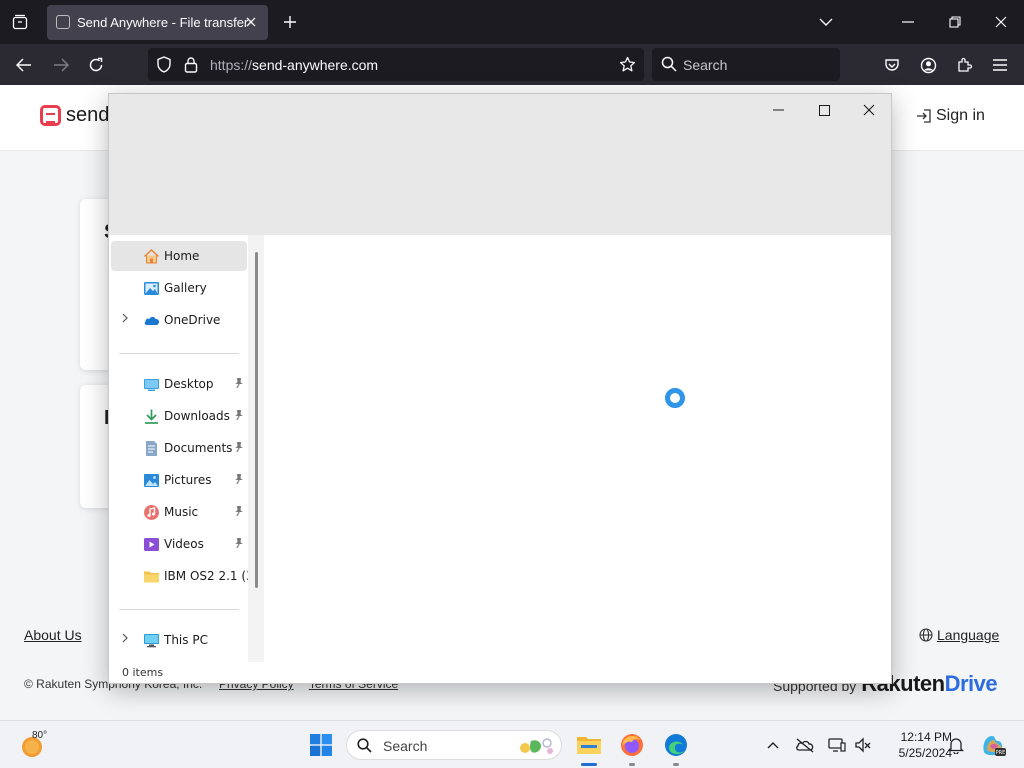 The width and height of the screenshot is (1024, 768). I want to click on dialog-maximize-icon, so click(824, 110).